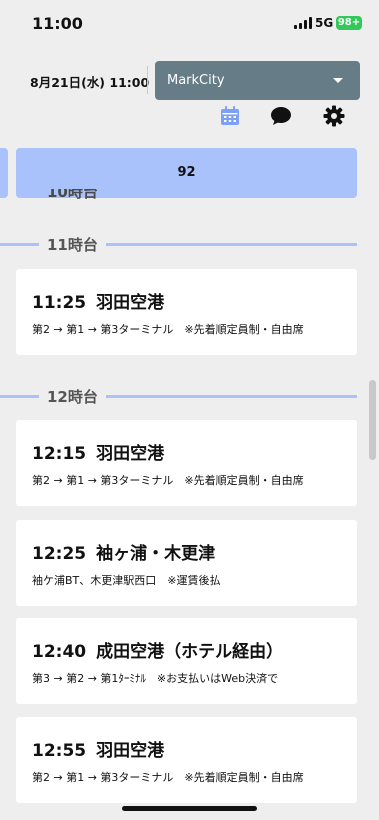 Image resolution: width=379 pixels, height=820 pixels. Describe the element at coordinates (59, 454) in the screenshot. I see `departure-time: 12:15` at that location.